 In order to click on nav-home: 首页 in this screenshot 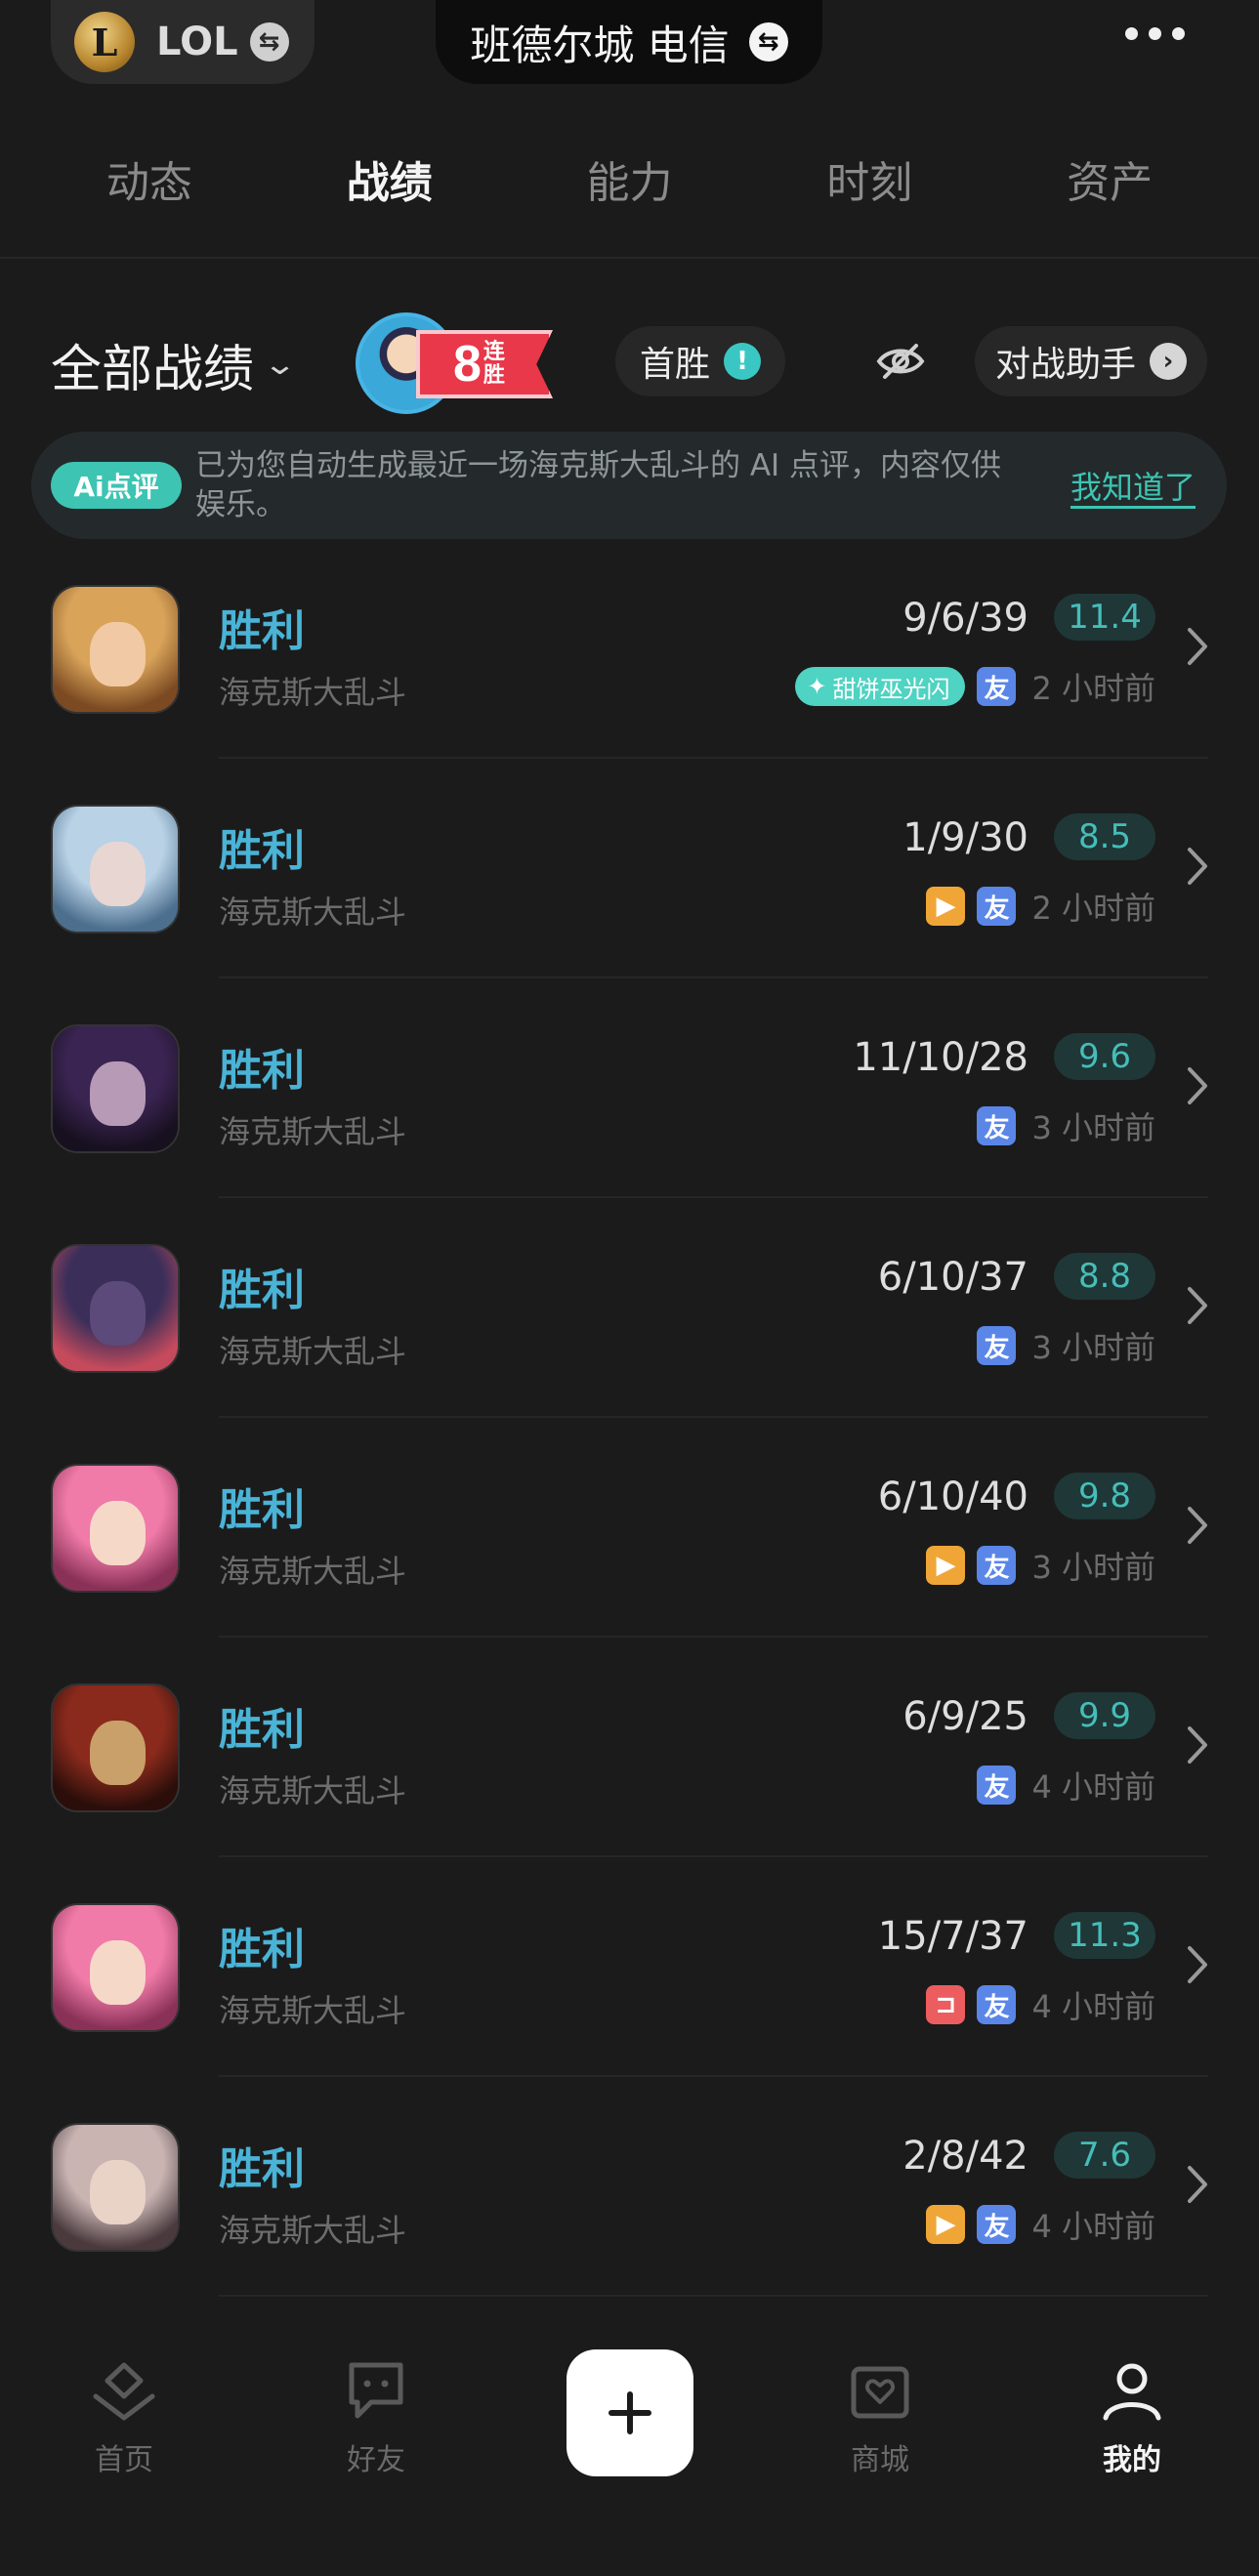, I will do `click(124, 2418)`.